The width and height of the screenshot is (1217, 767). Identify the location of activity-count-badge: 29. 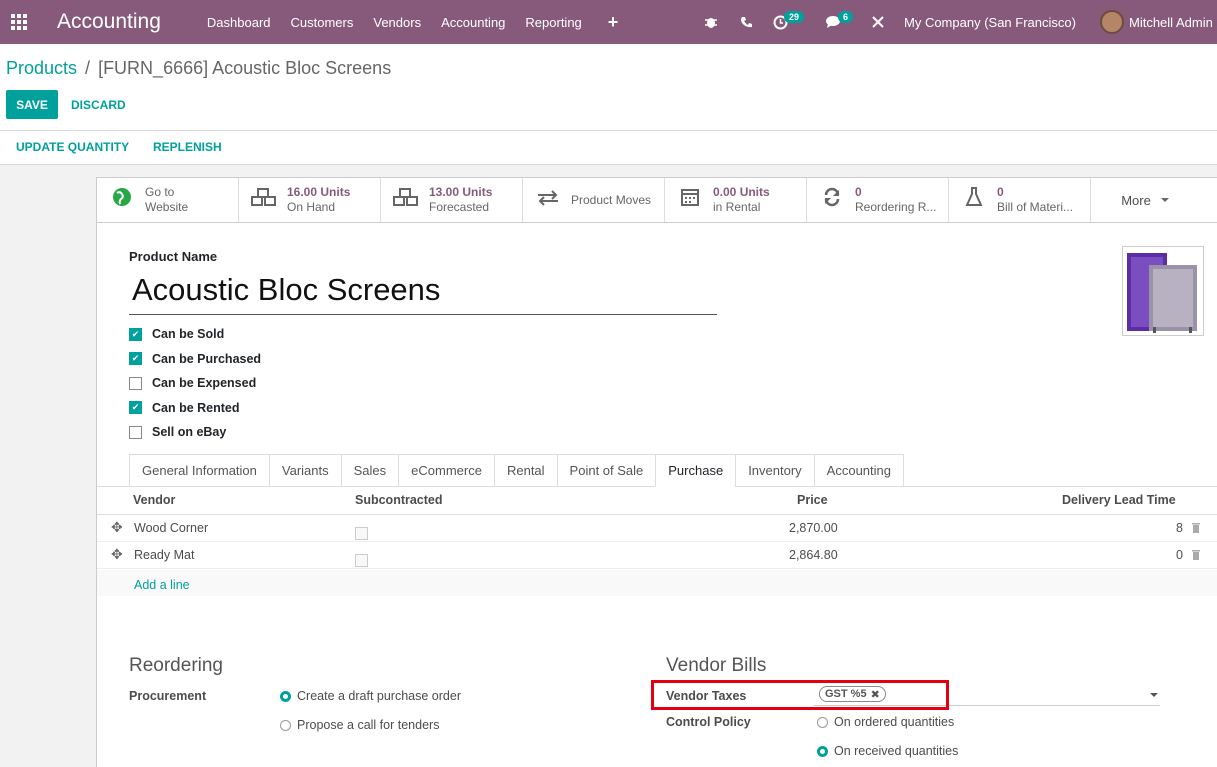
(794, 17).